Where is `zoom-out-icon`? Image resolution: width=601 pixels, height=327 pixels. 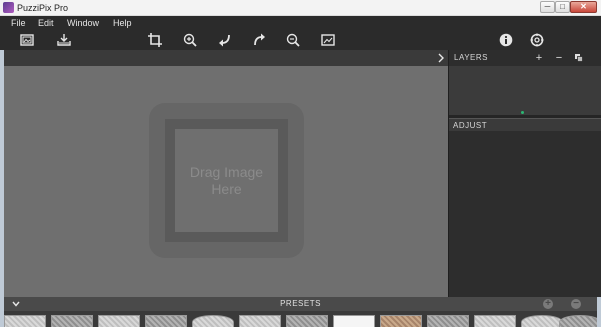 zoom-out-icon is located at coordinates (293, 40).